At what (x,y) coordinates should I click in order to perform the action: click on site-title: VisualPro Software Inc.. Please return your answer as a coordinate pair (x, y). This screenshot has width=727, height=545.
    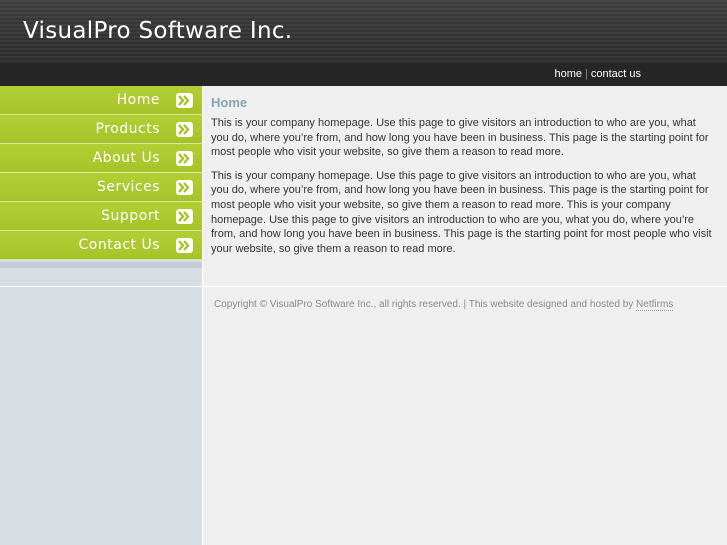
    Looking at the image, I should click on (158, 31).